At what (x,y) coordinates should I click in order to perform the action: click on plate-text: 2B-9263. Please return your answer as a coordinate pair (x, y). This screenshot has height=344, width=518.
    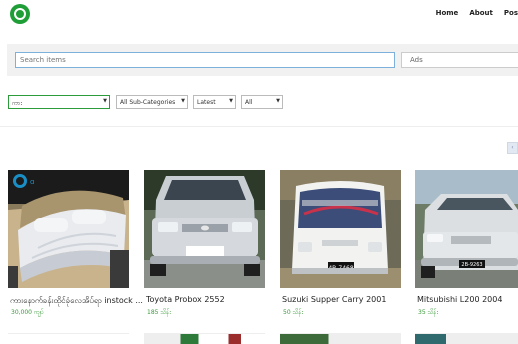
    Looking at the image, I should click on (471, 265).